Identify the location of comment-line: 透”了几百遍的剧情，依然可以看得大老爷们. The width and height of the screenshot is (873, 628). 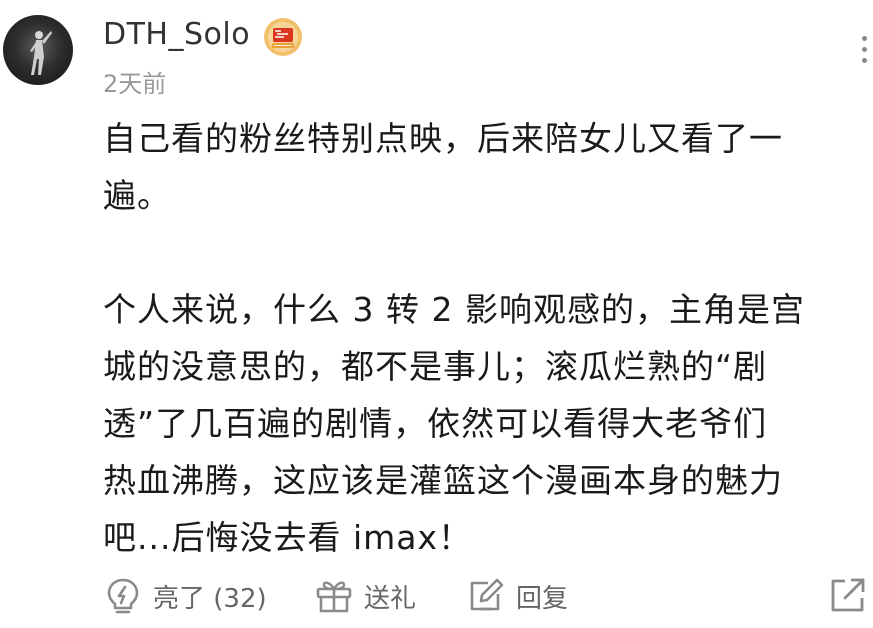
(435, 423).